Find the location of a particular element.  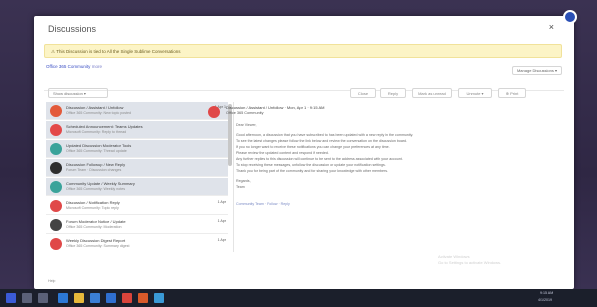

list-item-subtitle: Office 365 Community: Moderation is located at coordinates (94, 227).